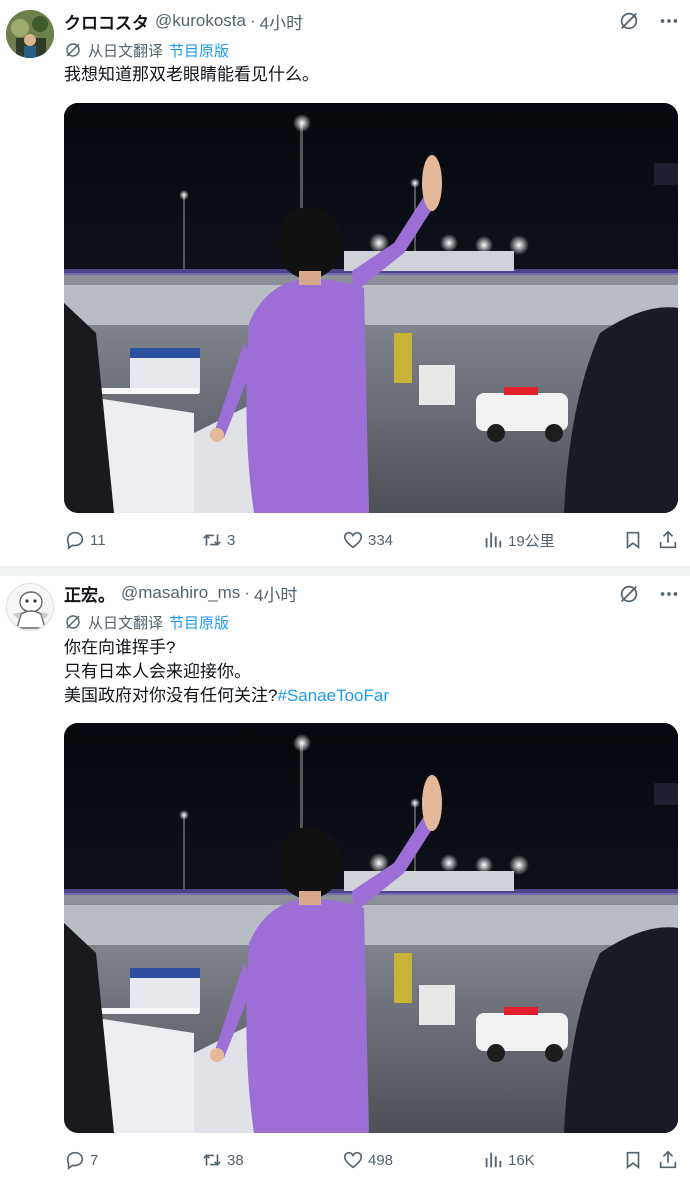 The width and height of the screenshot is (690, 1192). I want to click on views-button: 19公里, so click(518, 540).